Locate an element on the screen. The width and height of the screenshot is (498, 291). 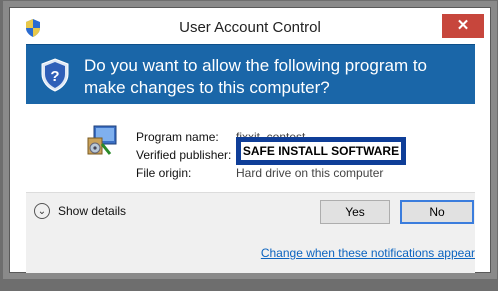
publisher-redaction-label: SAFE INSTALL SOFTWARE is located at coordinates (321, 151).